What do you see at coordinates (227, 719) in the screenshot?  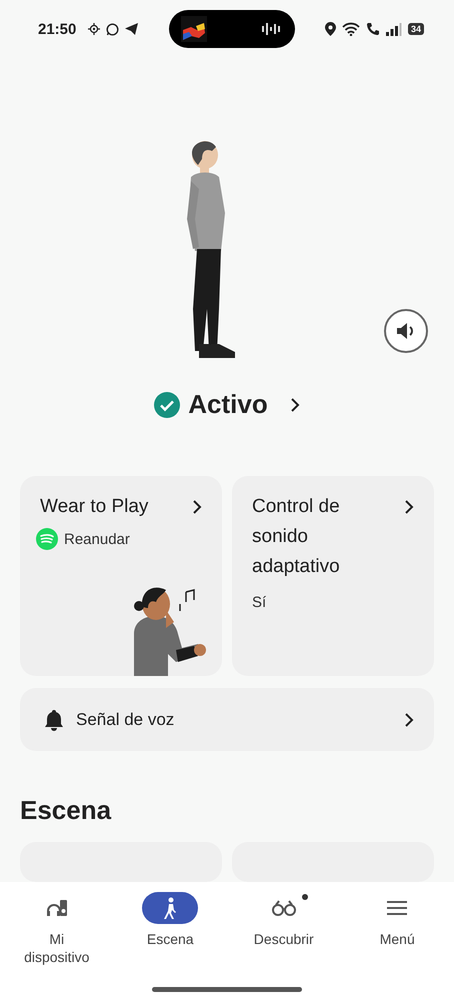 I see `voice-signal-row: Señal de voz` at bounding box center [227, 719].